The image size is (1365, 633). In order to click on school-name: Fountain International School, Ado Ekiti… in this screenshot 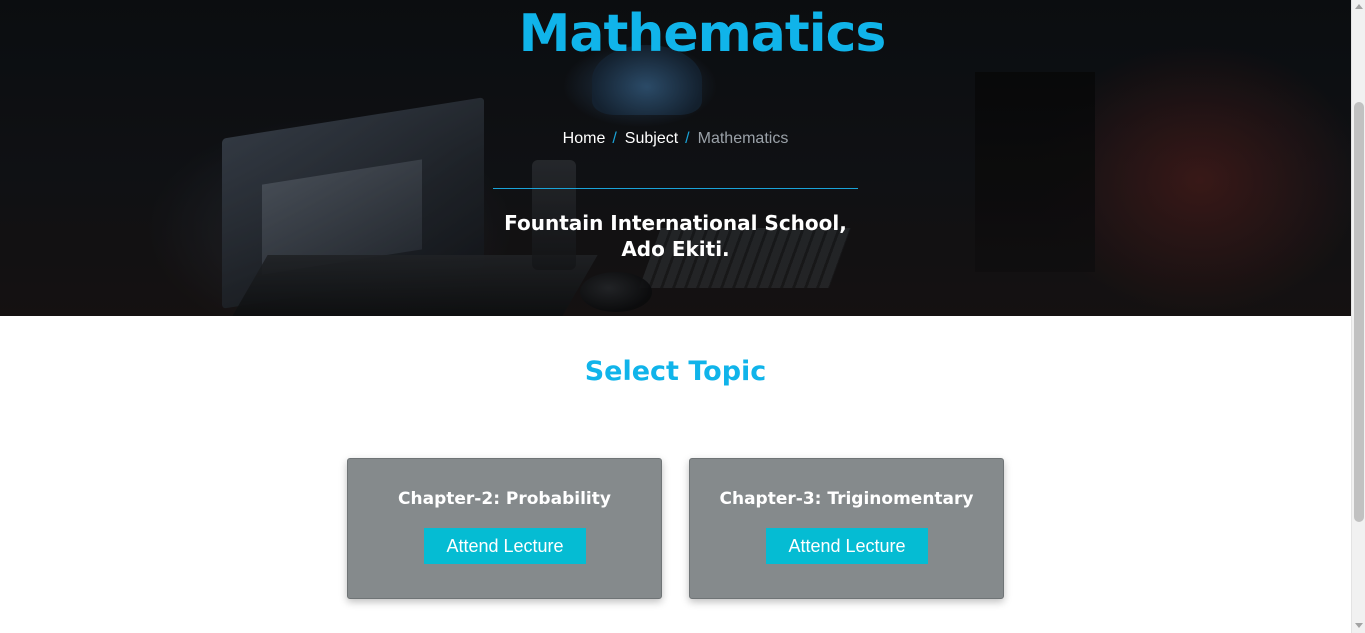, I will do `click(675, 236)`.